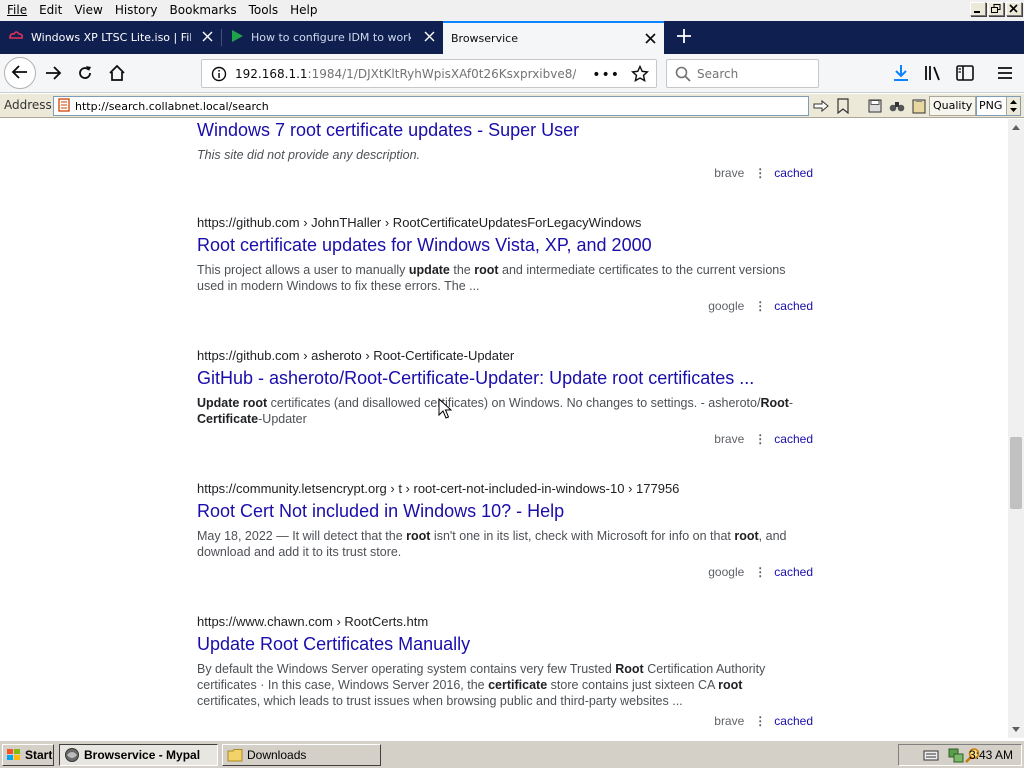 This screenshot has height=768, width=1024. What do you see at coordinates (640, 75) in the screenshot?
I see `bookmark-star-icon` at bounding box center [640, 75].